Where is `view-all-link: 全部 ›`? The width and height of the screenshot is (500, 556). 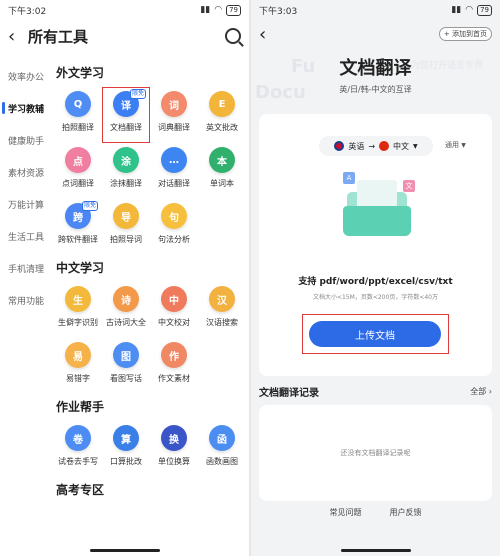 view-all-link: 全部 › is located at coordinates (481, 391).